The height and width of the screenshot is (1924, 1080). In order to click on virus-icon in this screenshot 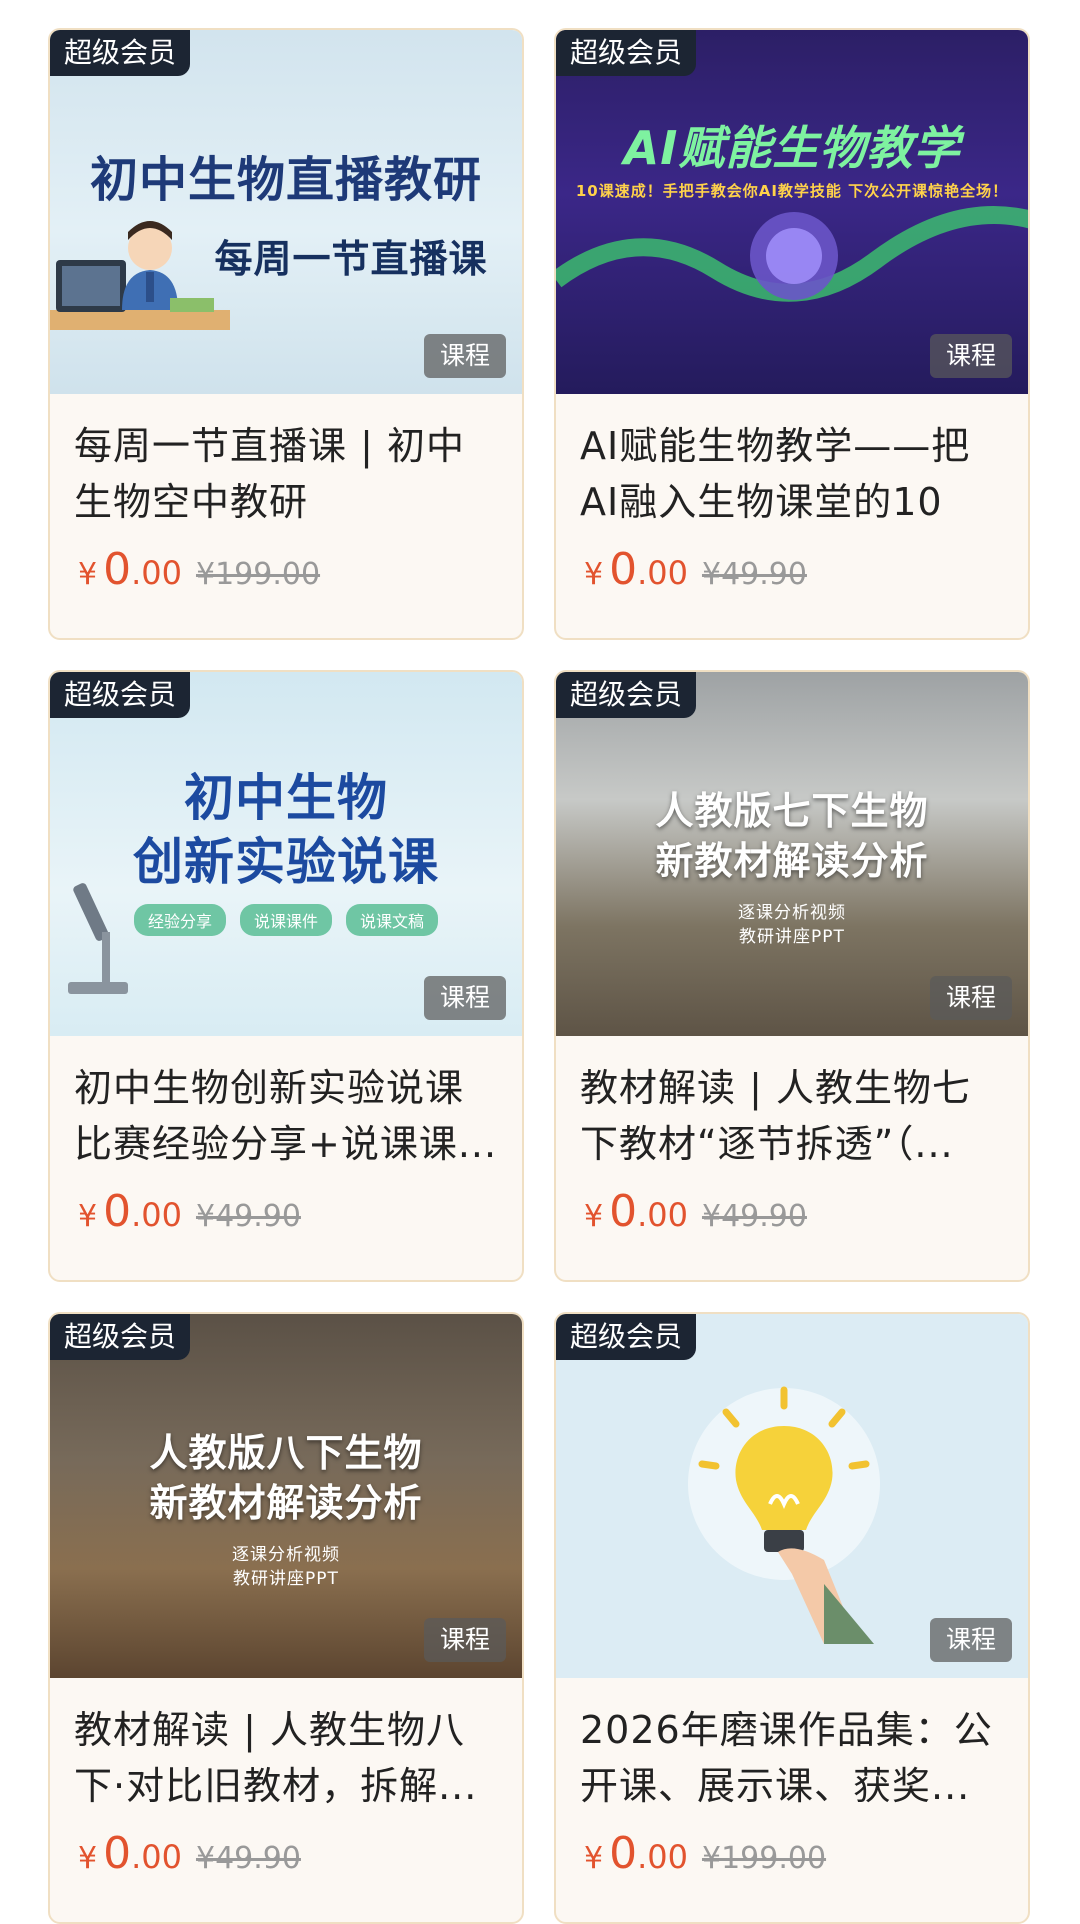, I will do `click(792, 254)`.